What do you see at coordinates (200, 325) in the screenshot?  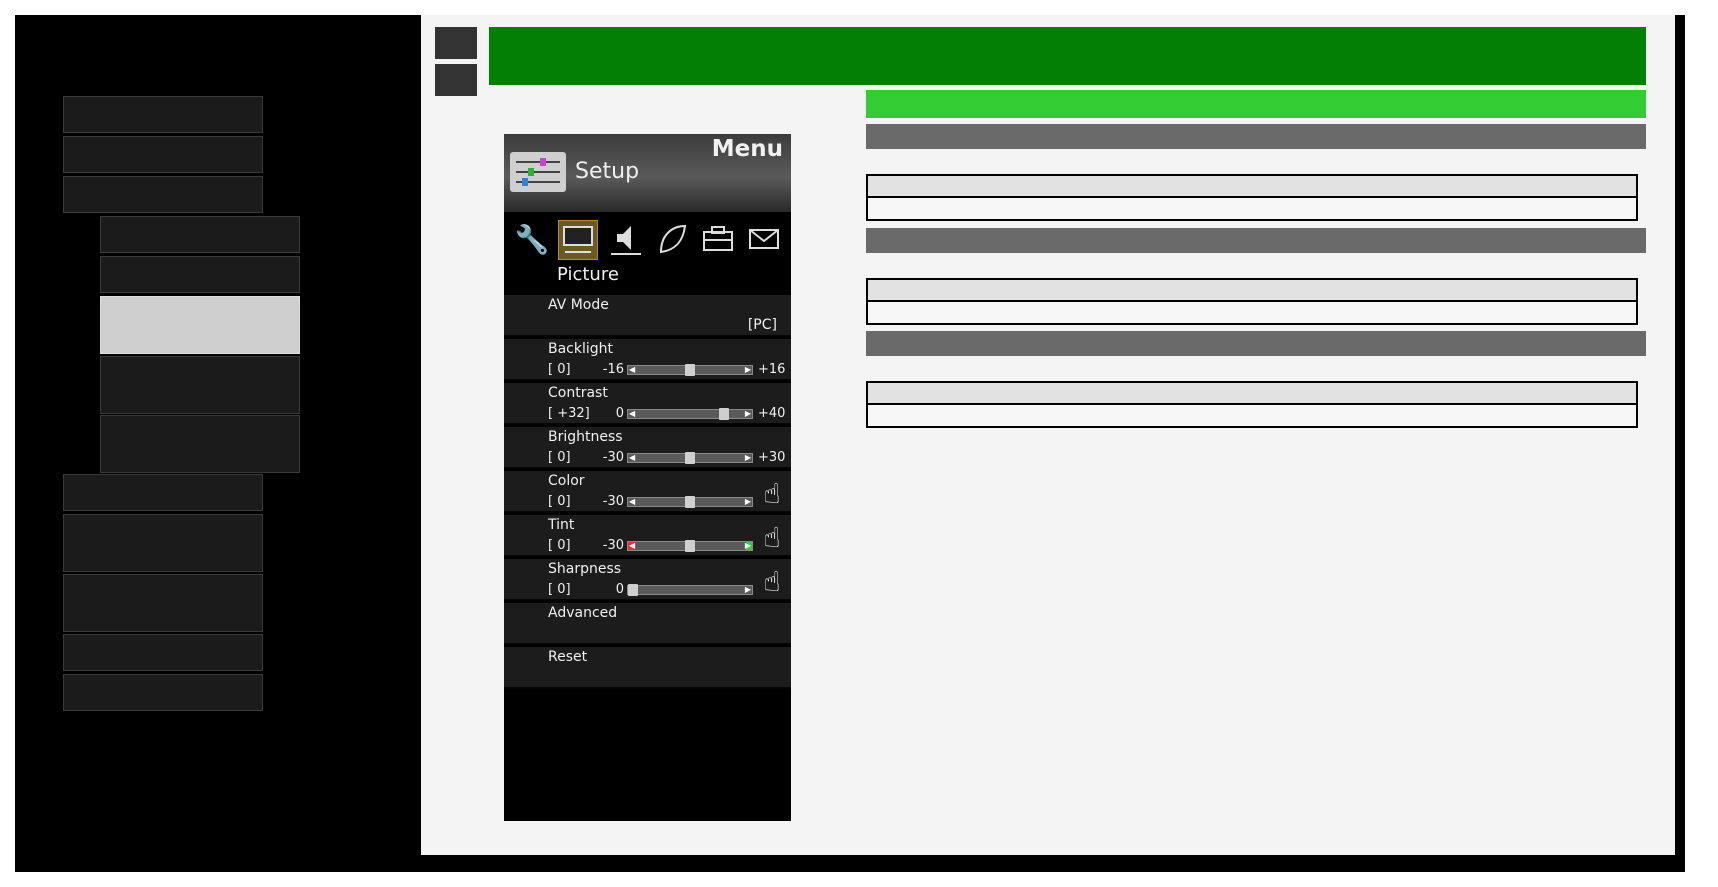 I see `sidebar-subitem-selected` at bounding box center [200, 325].